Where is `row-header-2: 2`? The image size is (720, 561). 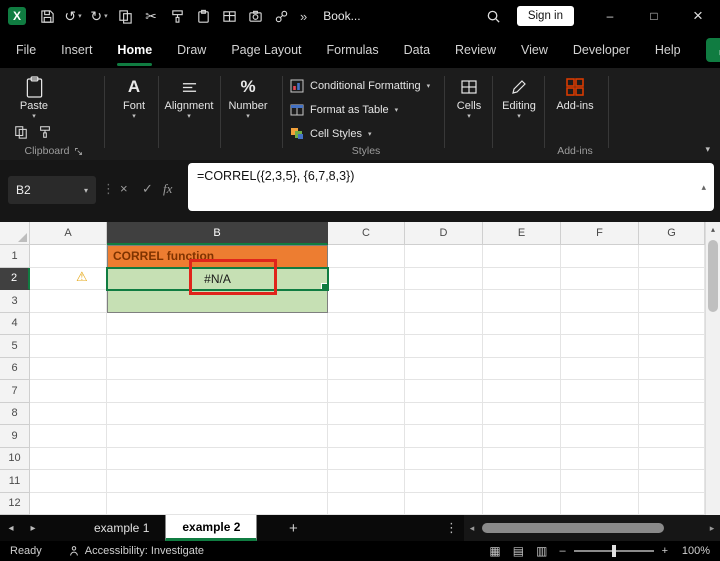
row-header-2: 2 is located at coordinates (15, 278).